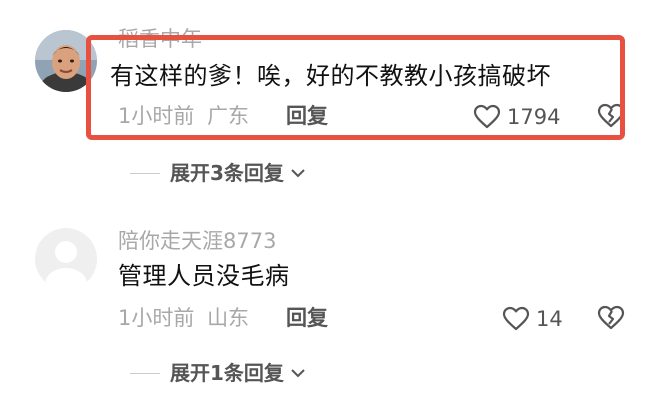 This screenshot has height=411, width=660. Describe the element at coordinates (204, 276) in the screenshot. I see `comment-text: 管理人员没毛病` at that location.